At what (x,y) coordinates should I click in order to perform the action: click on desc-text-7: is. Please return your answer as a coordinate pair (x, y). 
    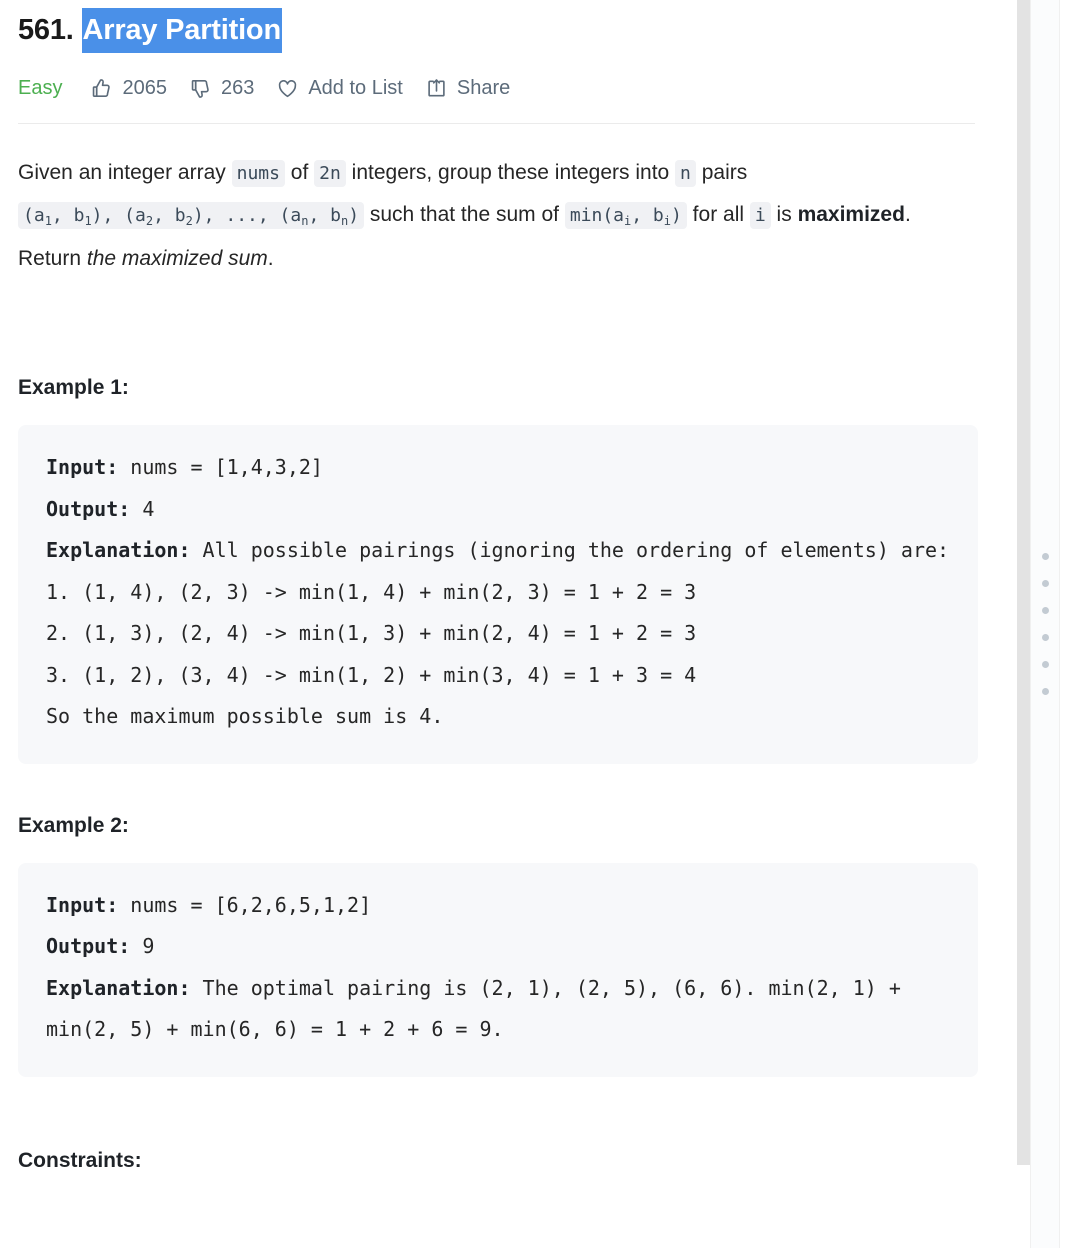
    Looking at the image, I should click on (784, 214).